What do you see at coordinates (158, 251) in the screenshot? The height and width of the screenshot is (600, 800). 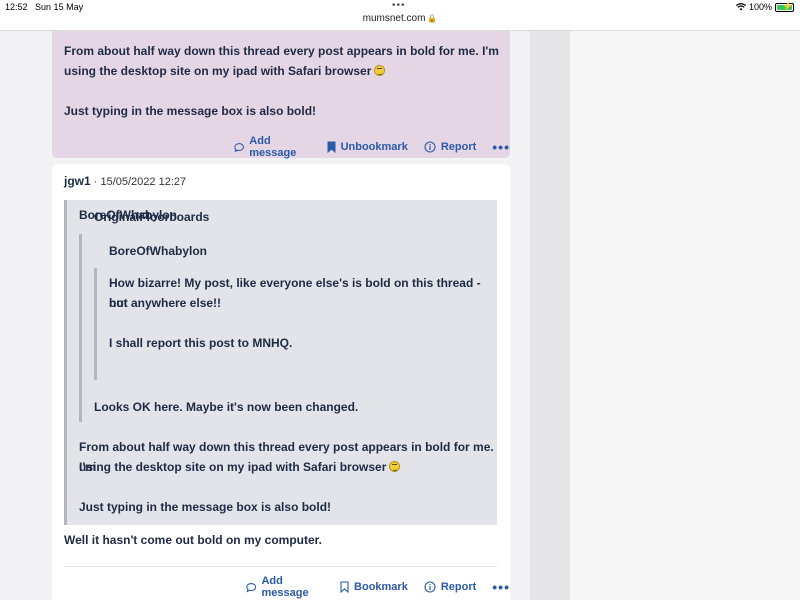 I see `quote-author: BoreOfWhabylon` at bounding box center [158, 251].